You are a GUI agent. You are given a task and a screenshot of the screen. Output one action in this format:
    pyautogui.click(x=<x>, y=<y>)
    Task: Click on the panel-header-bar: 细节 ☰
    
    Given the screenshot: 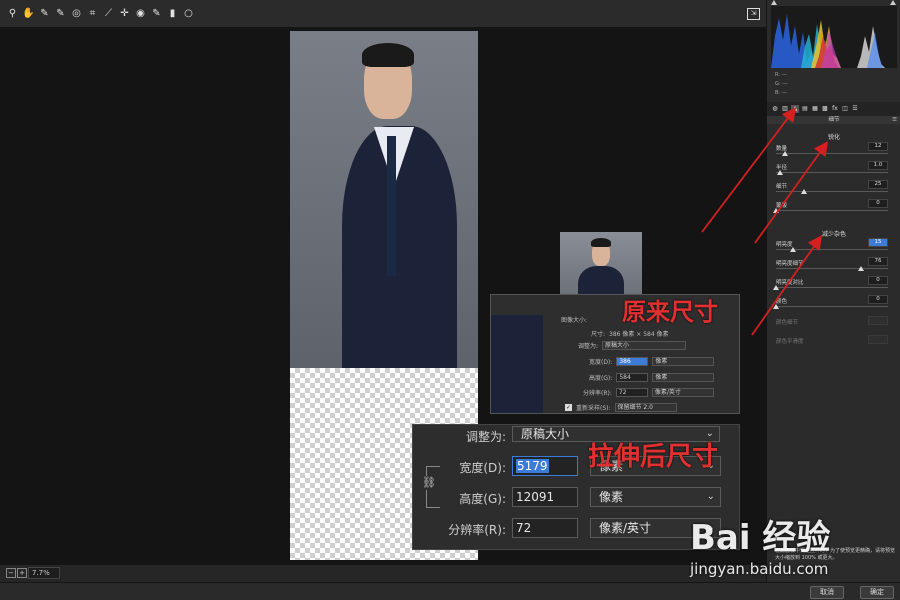 What is the action you would take?
    pyautogui.click(x=833, y=120)
    